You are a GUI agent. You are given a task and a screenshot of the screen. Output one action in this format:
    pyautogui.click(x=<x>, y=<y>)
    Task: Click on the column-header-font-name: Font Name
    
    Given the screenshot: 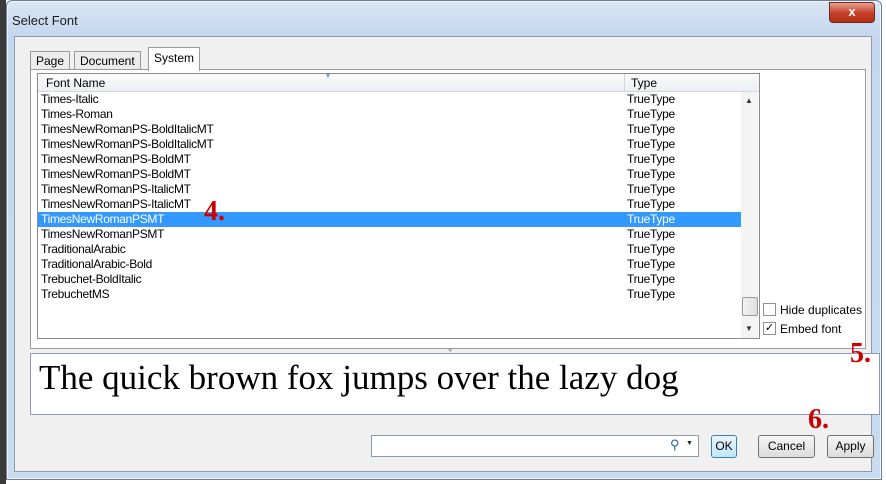 What is the action you would take?
    pyautogui.click(x=75, y=83)
    